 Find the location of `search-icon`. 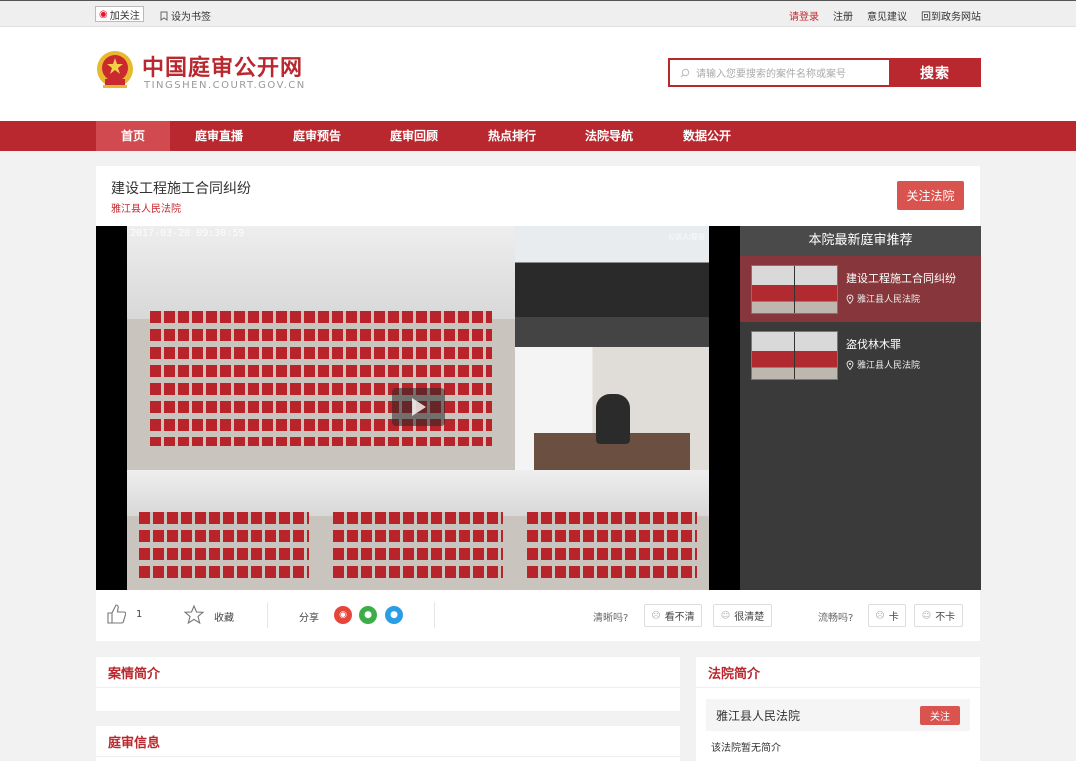

search-icon is located at coordinates (685, 73).